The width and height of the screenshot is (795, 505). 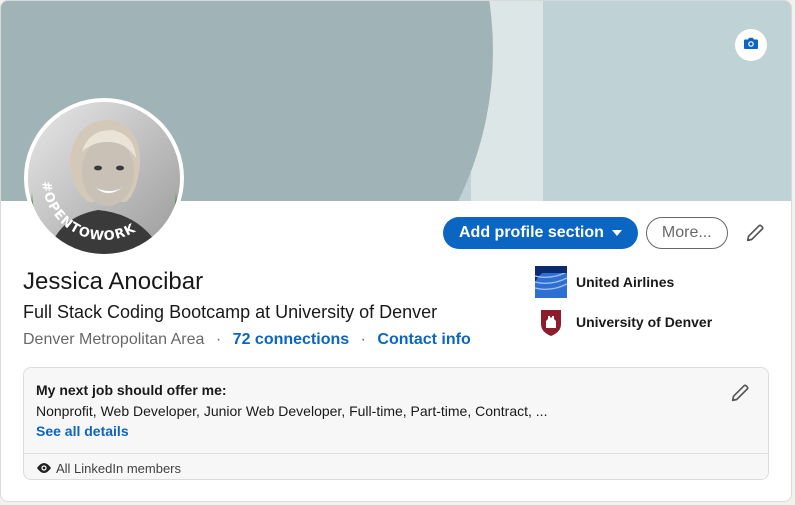 I want to click on avatar: #OPENTOWORK, so click(x=104, y=178).